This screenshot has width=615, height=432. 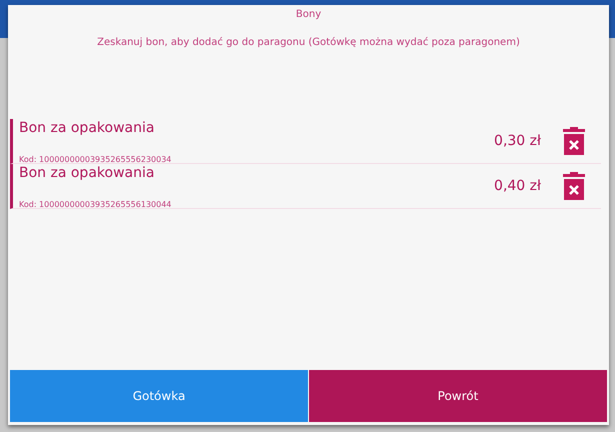 I want to click on back-button: Powrót, so click(x=458, y=396).